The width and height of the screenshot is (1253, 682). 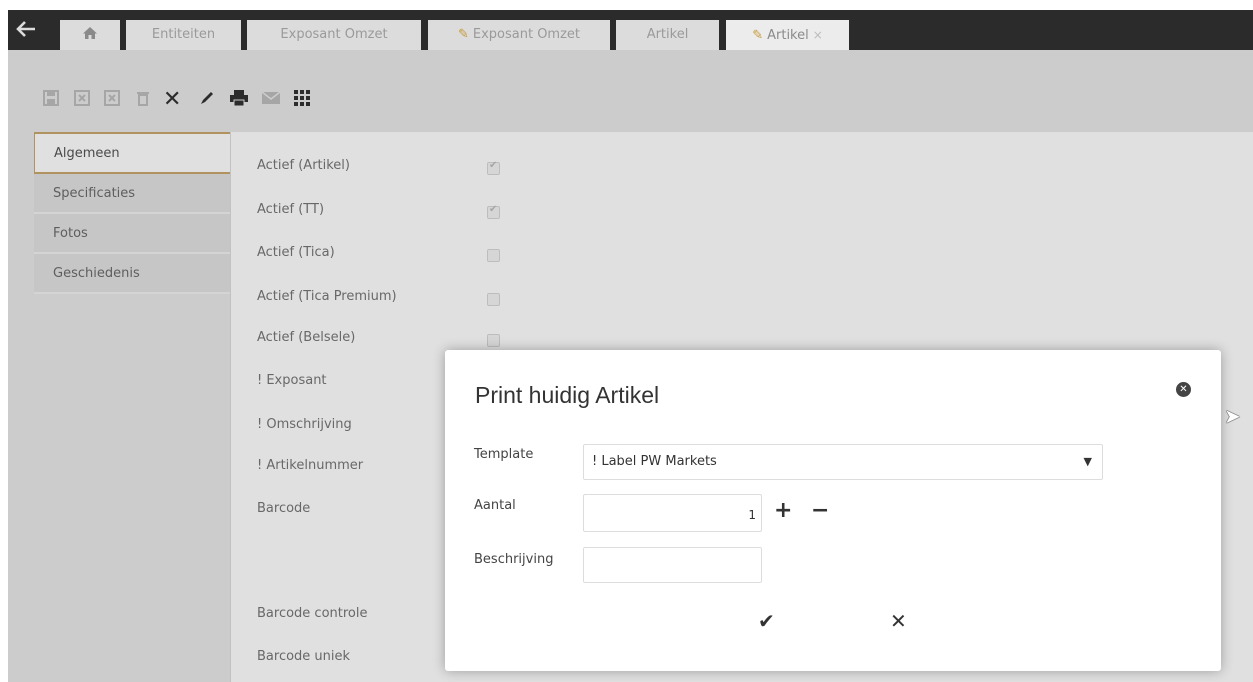 I want to click on back-arrow-icon, so click(x=26, y=30).